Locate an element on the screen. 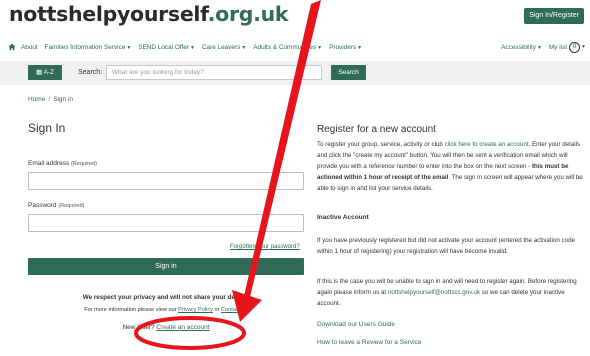 This screenshot has height=356, width=590. signin-button: Sign in is located at coordinates (166, 266).